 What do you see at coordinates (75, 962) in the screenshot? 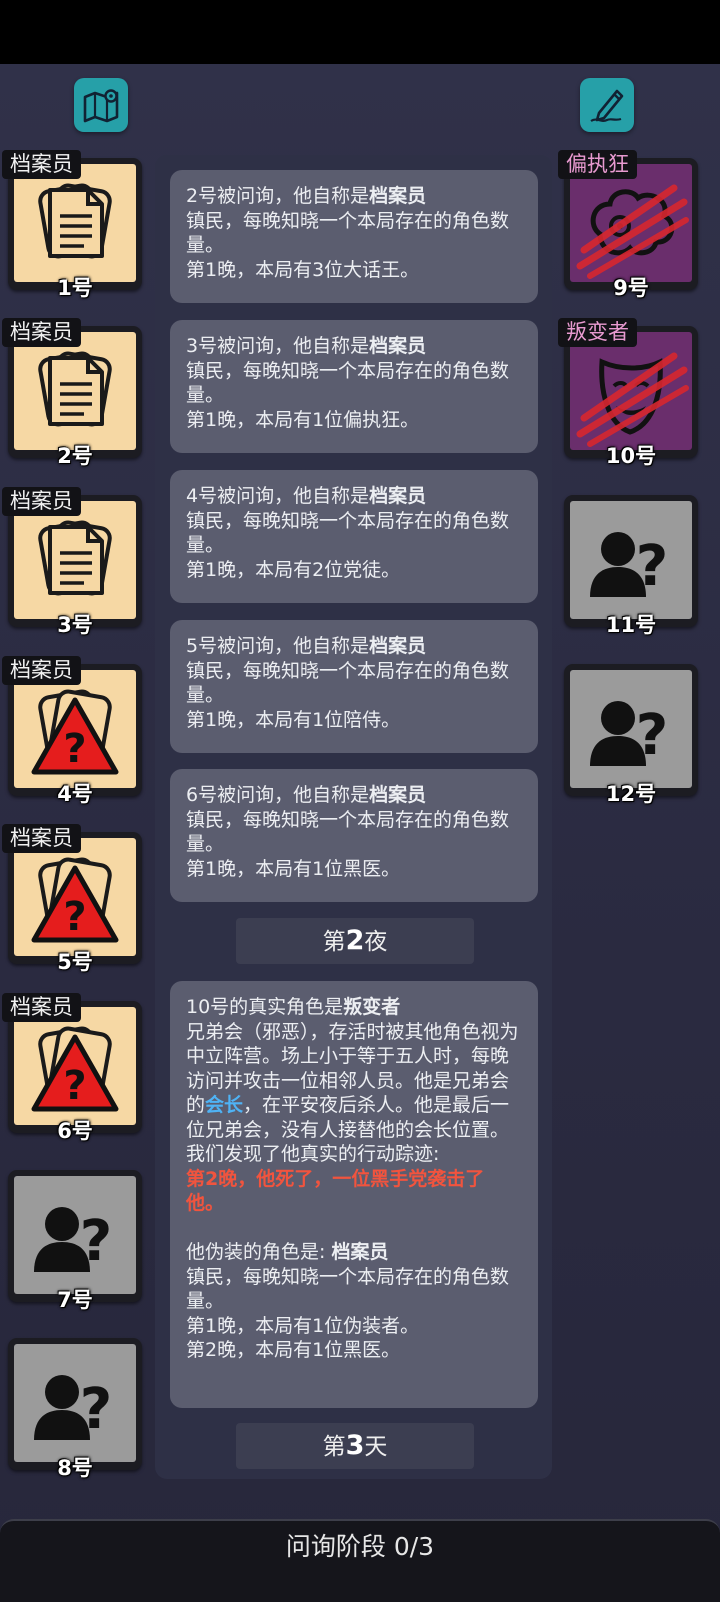
I see `player-number: 5号` at bounding box center [75, 962].